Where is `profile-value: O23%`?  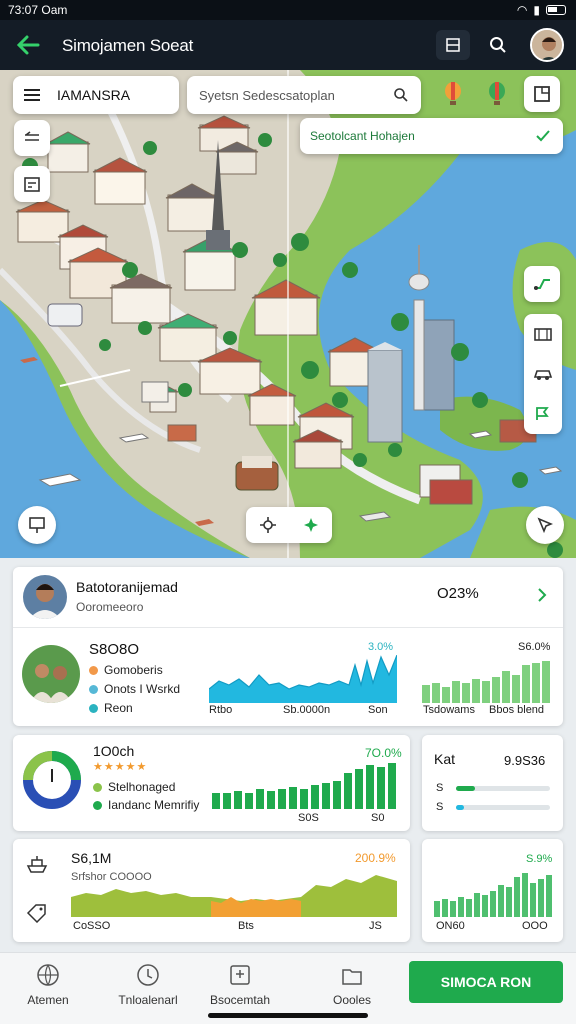
profile-value: O23% is located at coordinates (458, 593).